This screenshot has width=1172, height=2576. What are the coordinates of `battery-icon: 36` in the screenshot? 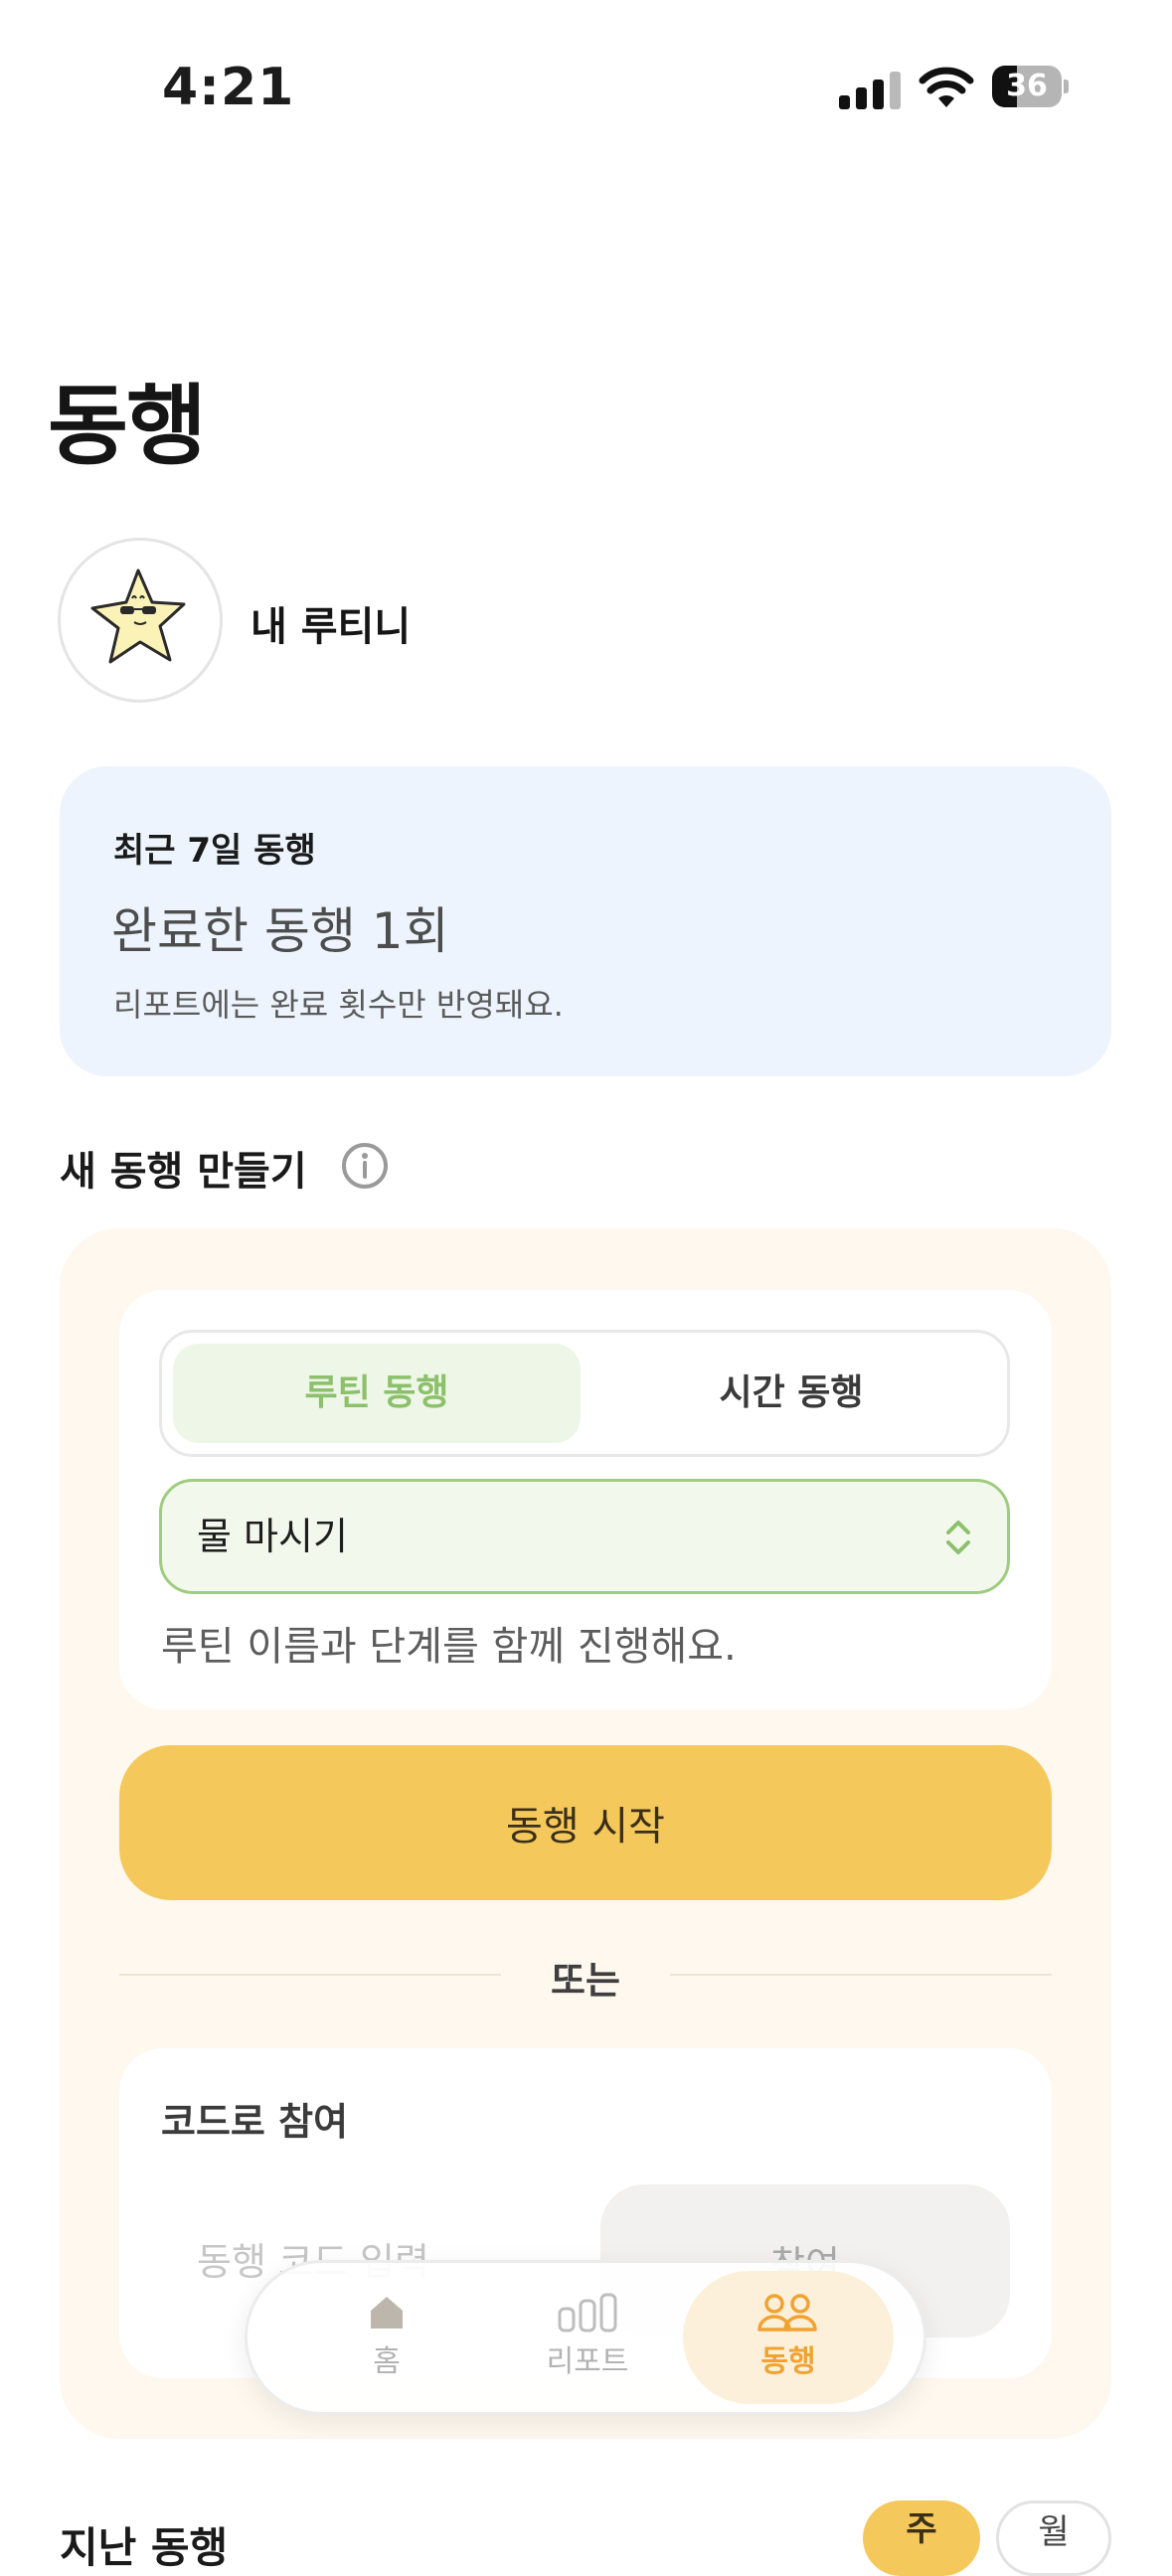 It's located at (1031, 86).